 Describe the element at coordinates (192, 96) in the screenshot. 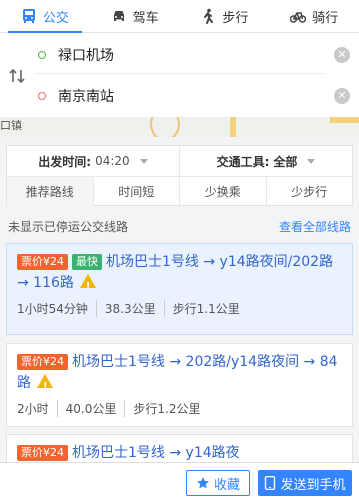

I see `destination-field: 南京南站 ✕` at that location.